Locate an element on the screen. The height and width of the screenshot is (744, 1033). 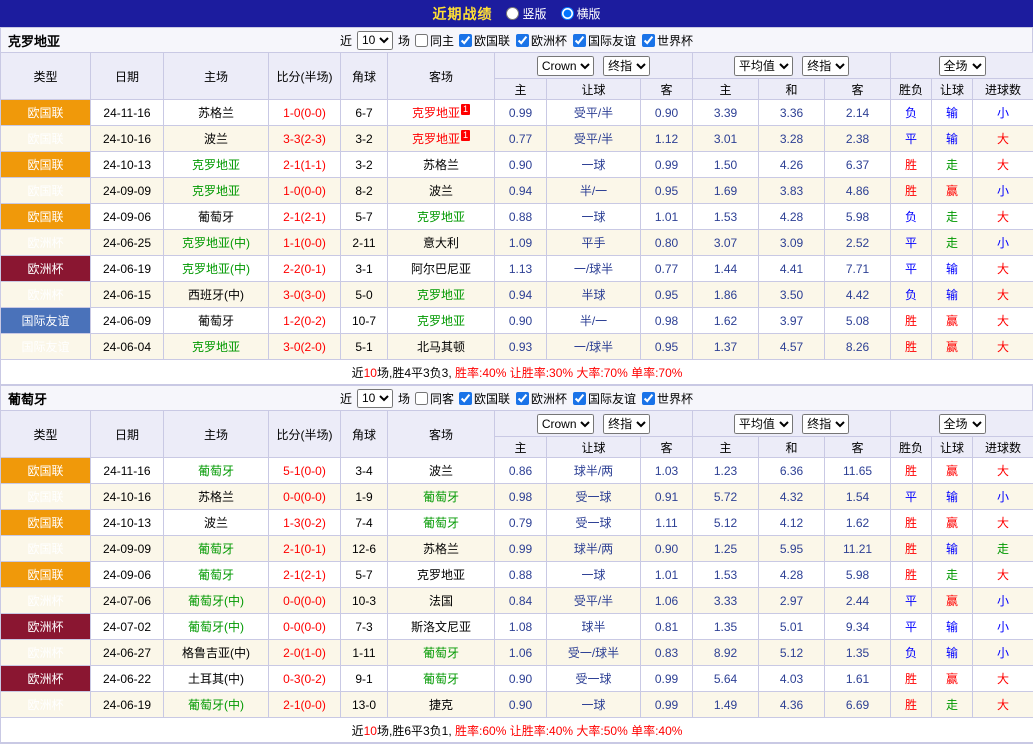
result-group: 全场 is located at coordinates (962, 66).